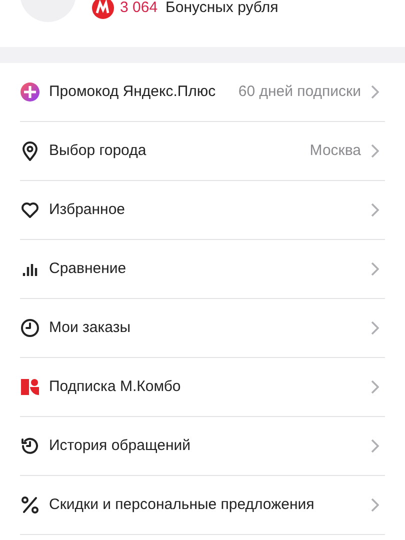 The width and height of the screenshot is (405, 540). Describe the element at coordinates (202, 151) in the screenshot. I see `menu-item: Выбор города Москва` at that location.